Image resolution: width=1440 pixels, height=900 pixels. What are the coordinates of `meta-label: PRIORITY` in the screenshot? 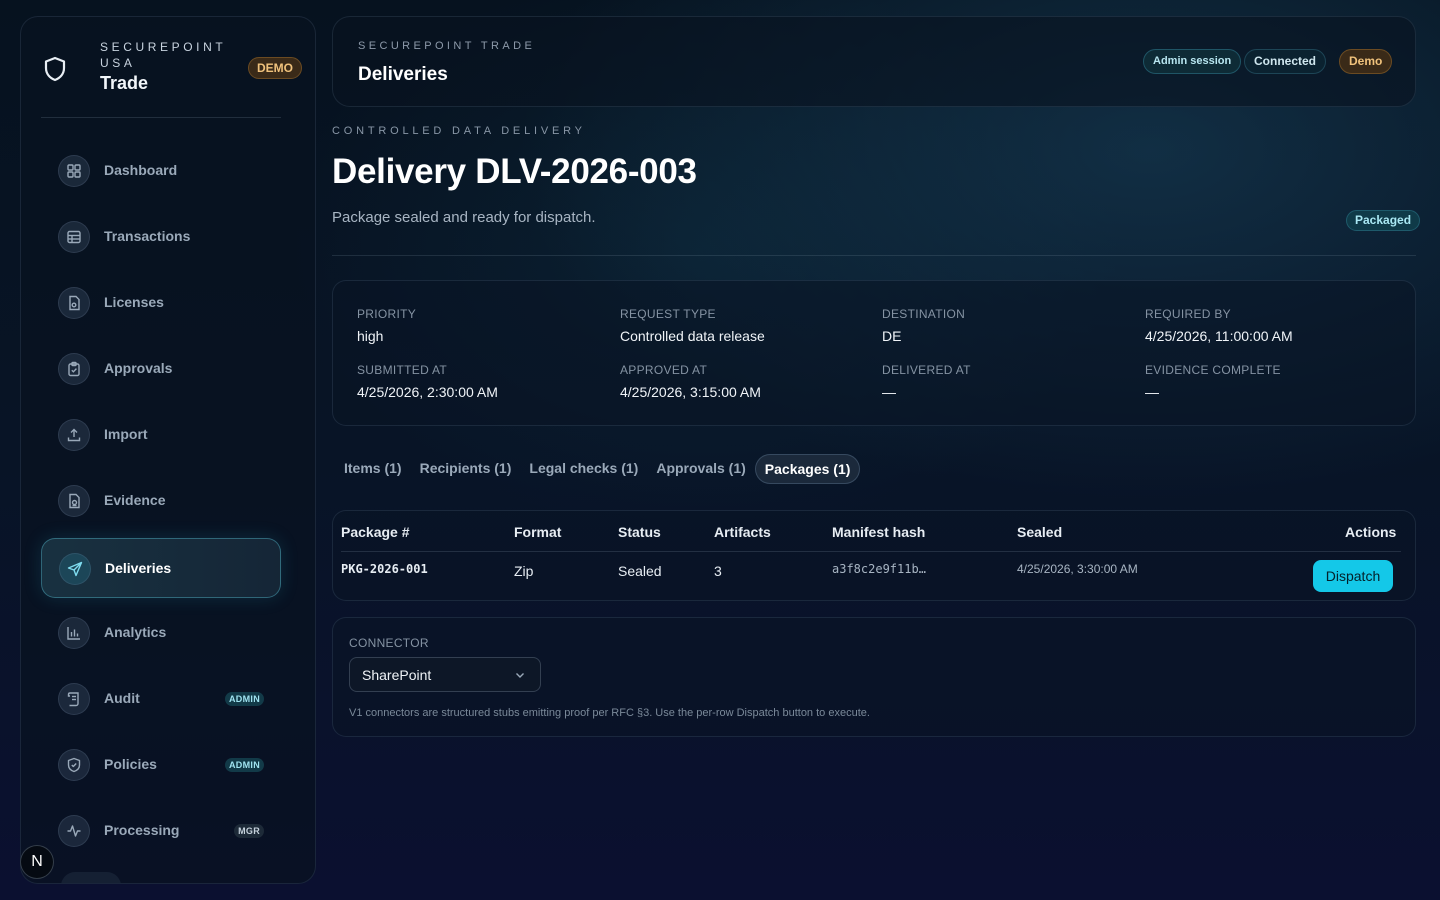 It's located at (387, 314).